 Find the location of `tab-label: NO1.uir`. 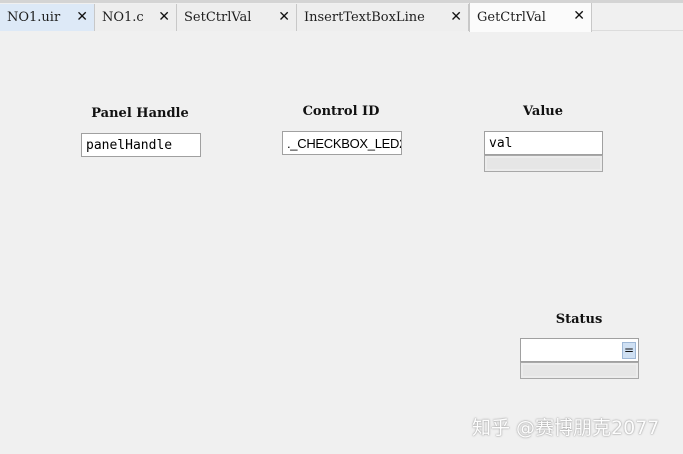

tab-label: NO1.uir is located at coordinates (34, 17).